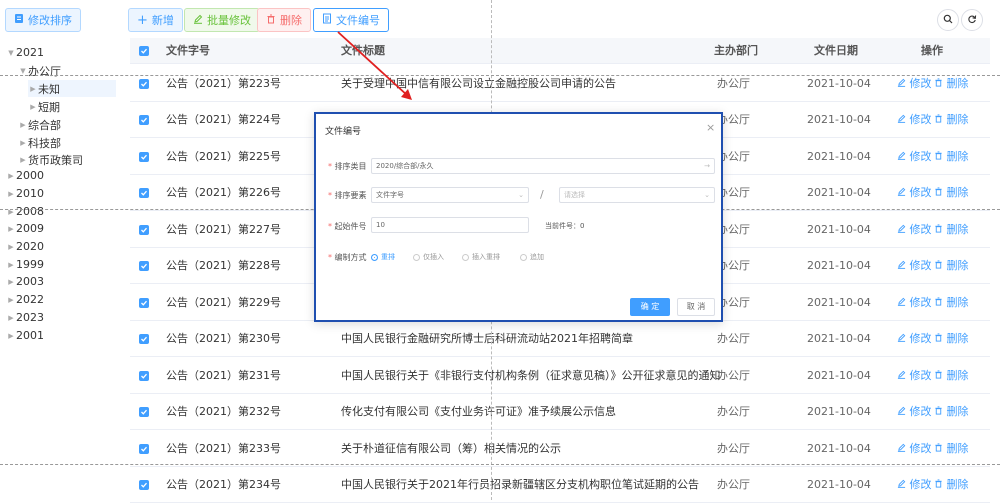 This screenshot has height=503, width=1000. I want to click on tree-node-year: ▶ 1999, so click(25, 264).